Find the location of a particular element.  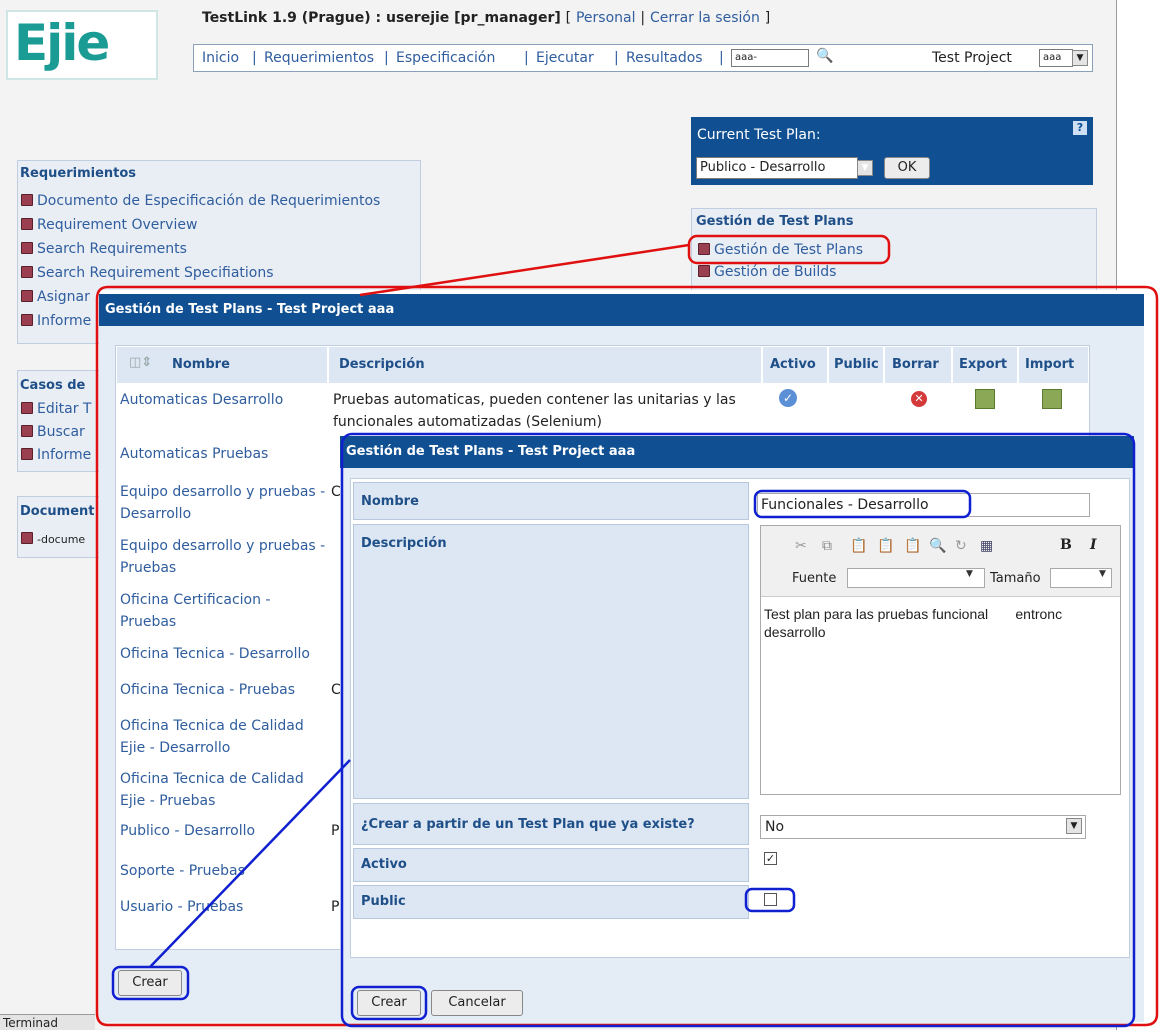

bold-icon: B is located at coordinates (1066, 545).